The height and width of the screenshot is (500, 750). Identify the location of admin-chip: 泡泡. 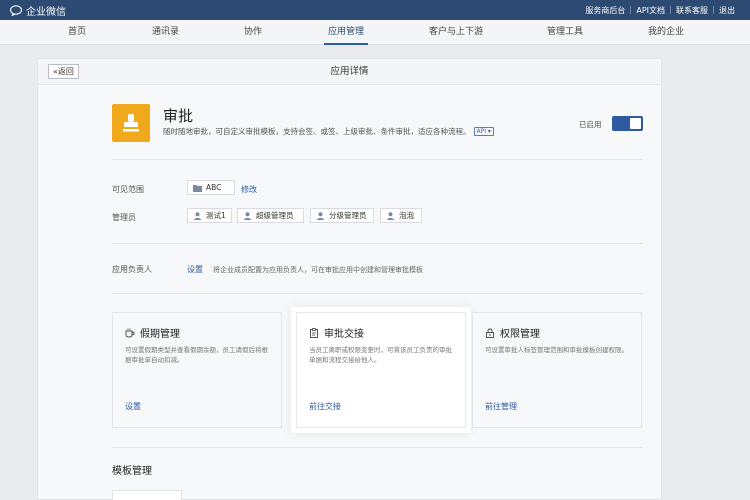
(401, 215).